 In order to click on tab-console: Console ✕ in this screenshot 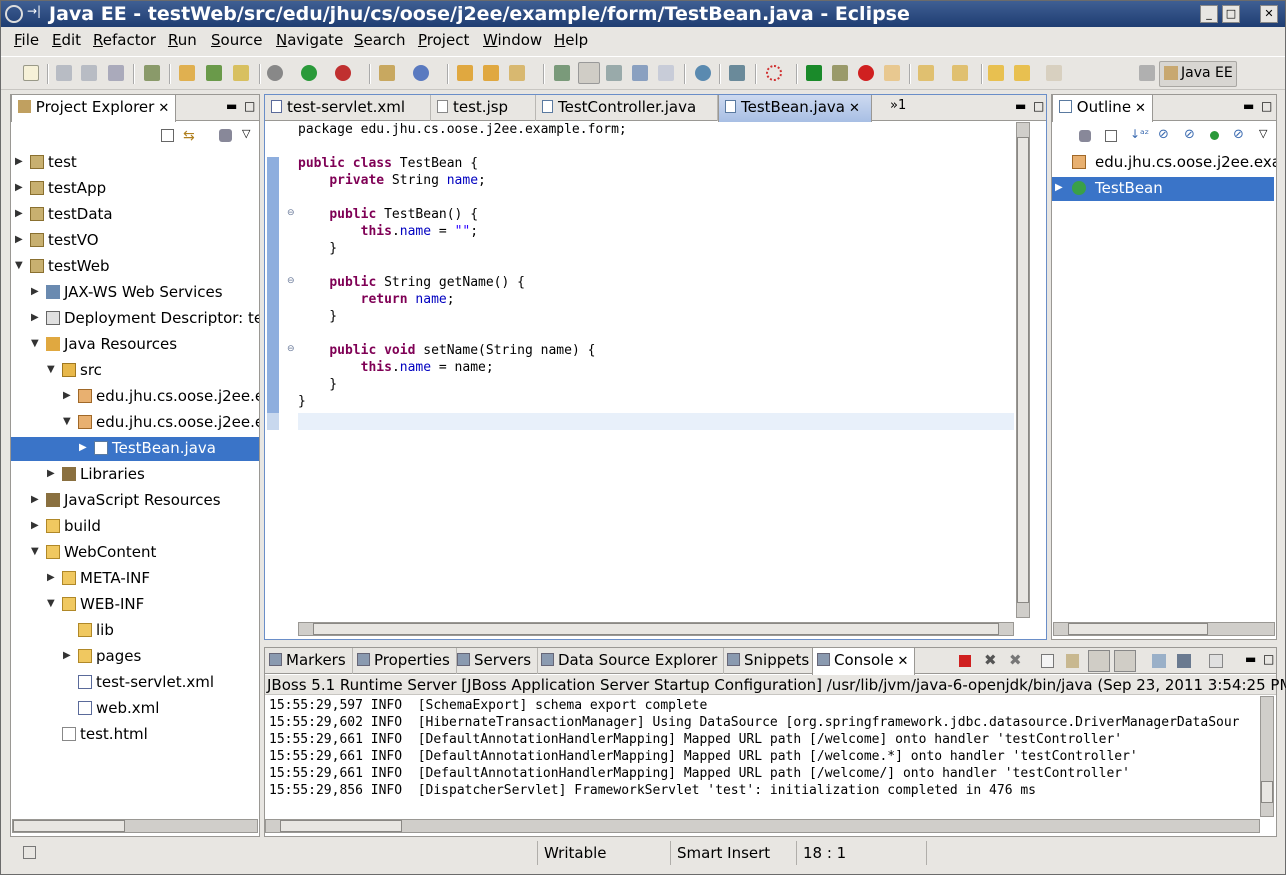, I will do `click(864, 661)`.